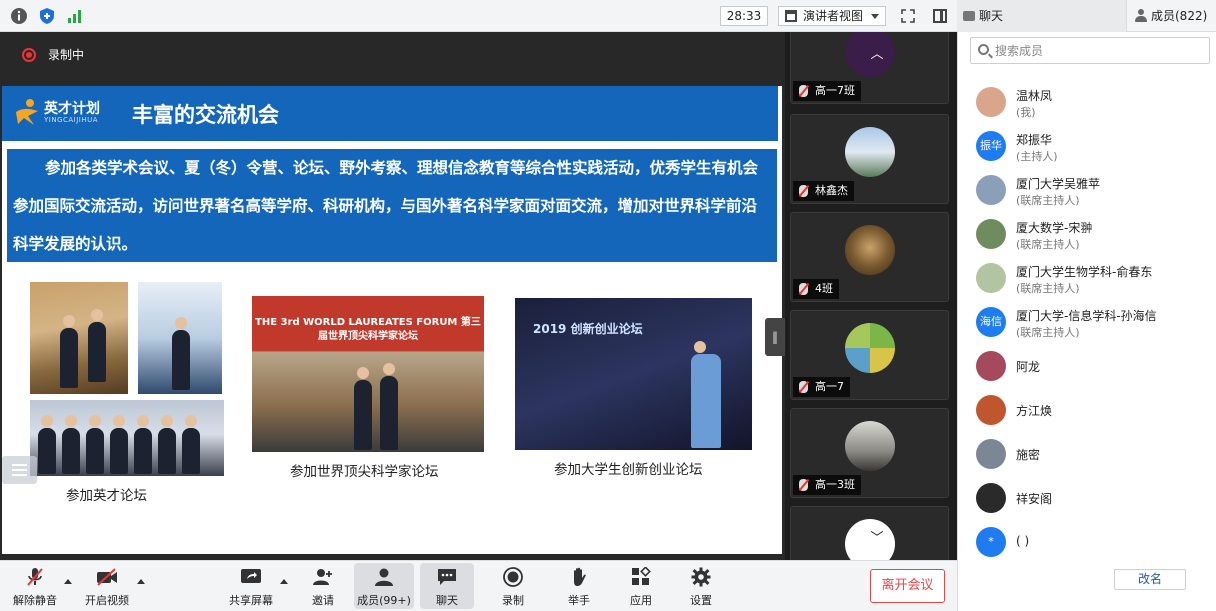 Image resolution: width=1216 pixels, height=611 pixels. Describe the element at coordinates (1089, 278) in the screenshot. I see `member-row: 厦门大学生物学科-俞春东 (联席主持人)` at that location.